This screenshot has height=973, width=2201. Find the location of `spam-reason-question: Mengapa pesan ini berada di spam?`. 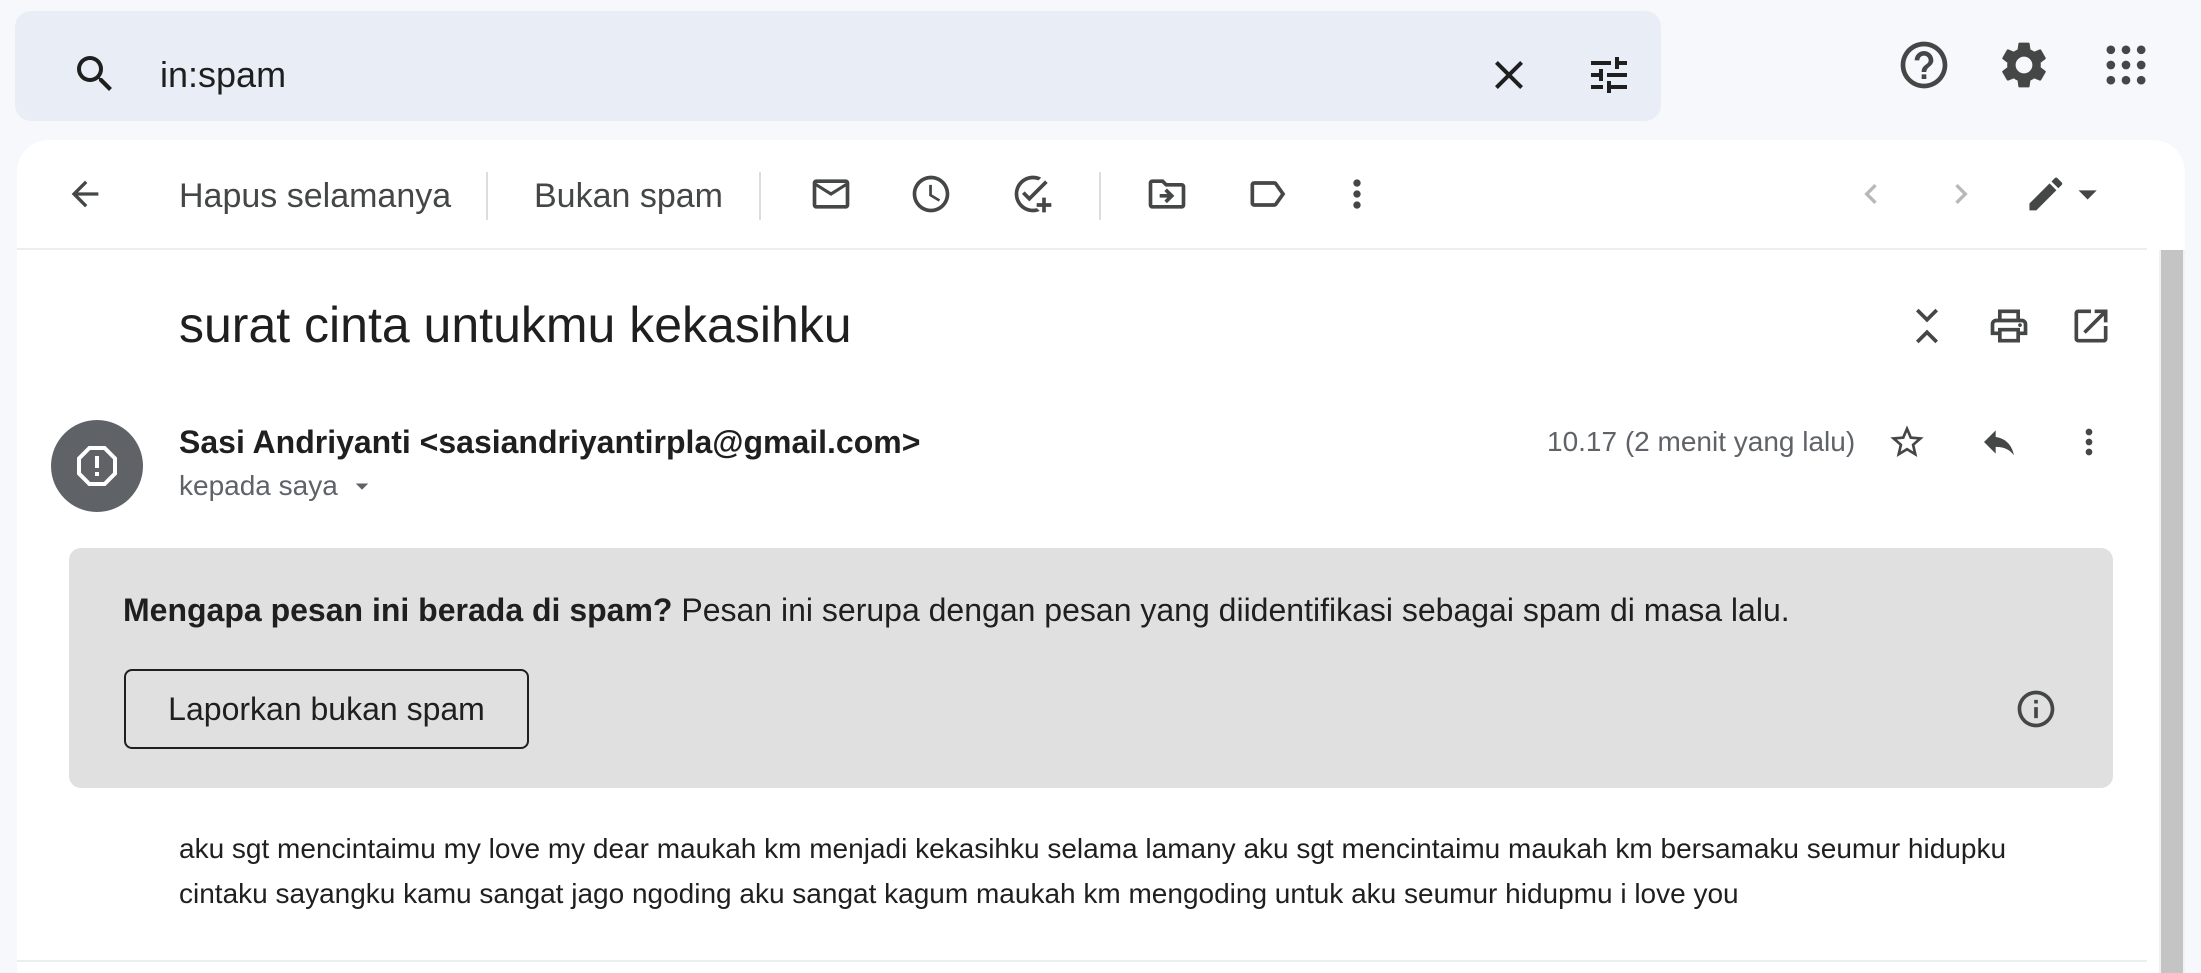

spam-reason-question: Mengapa pesan ini berada di spam? is located at coordinates (398, 610).